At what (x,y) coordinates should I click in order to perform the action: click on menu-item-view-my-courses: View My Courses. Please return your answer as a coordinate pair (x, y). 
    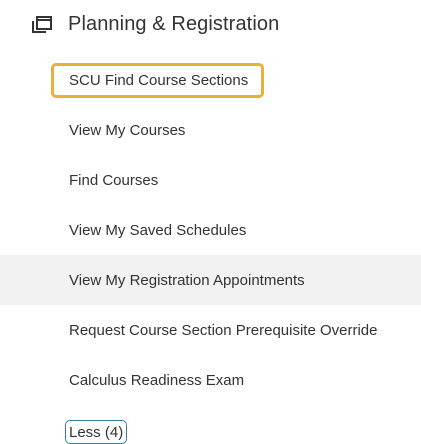
    Looking at the image, I should click on (210, 130).